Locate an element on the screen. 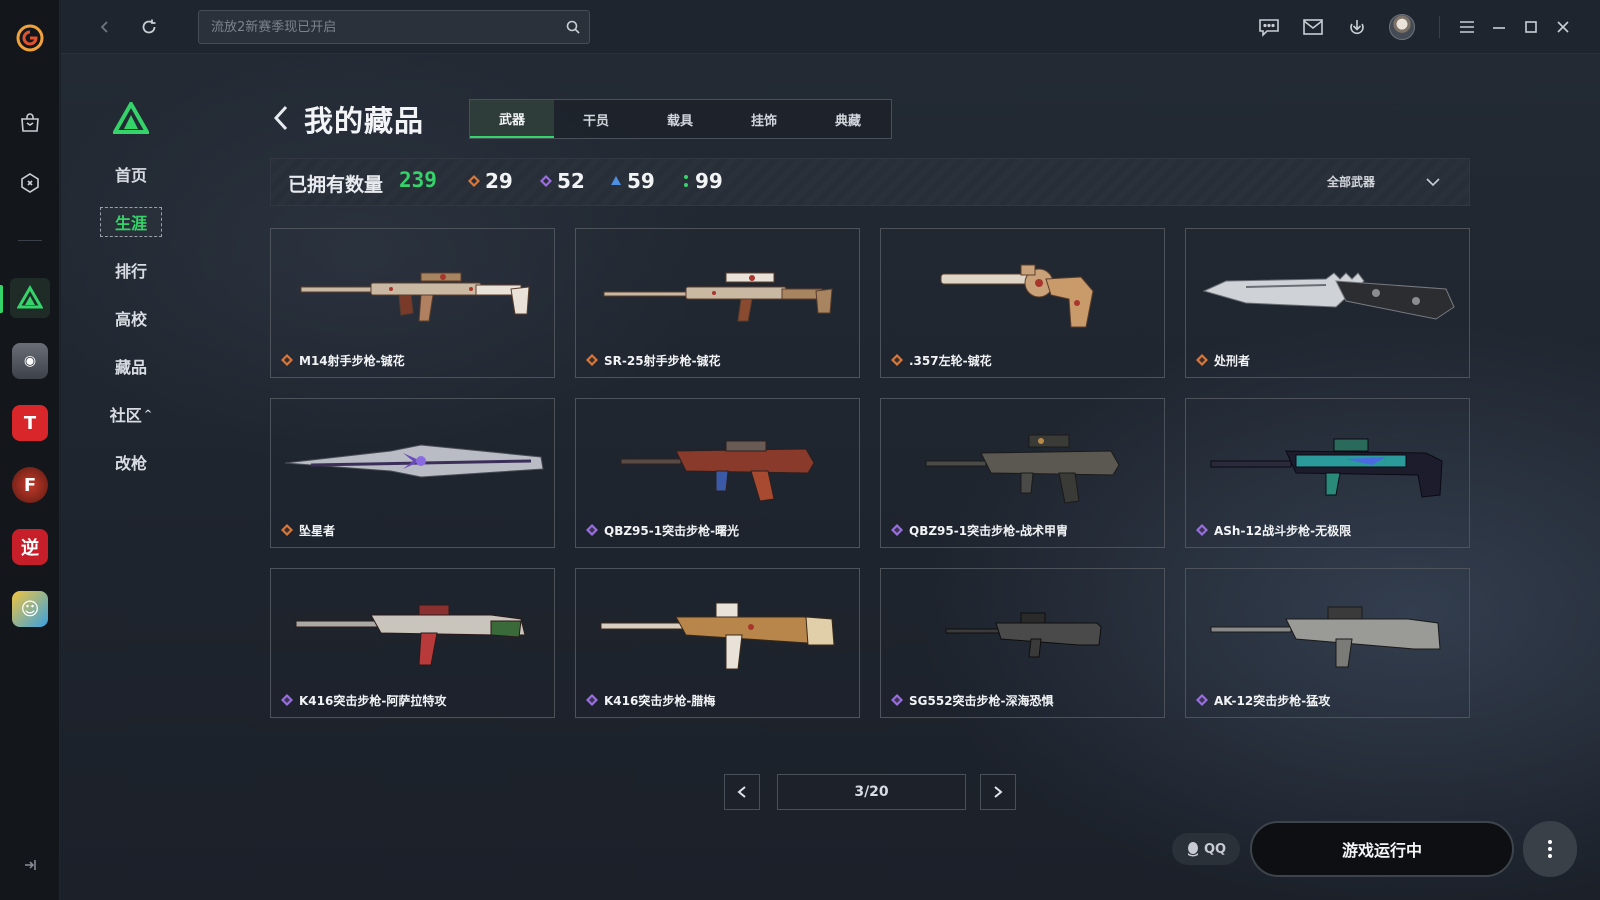  card-name: ASh-12战斗步枪-无极限 is located at coordinates (1283, 531).